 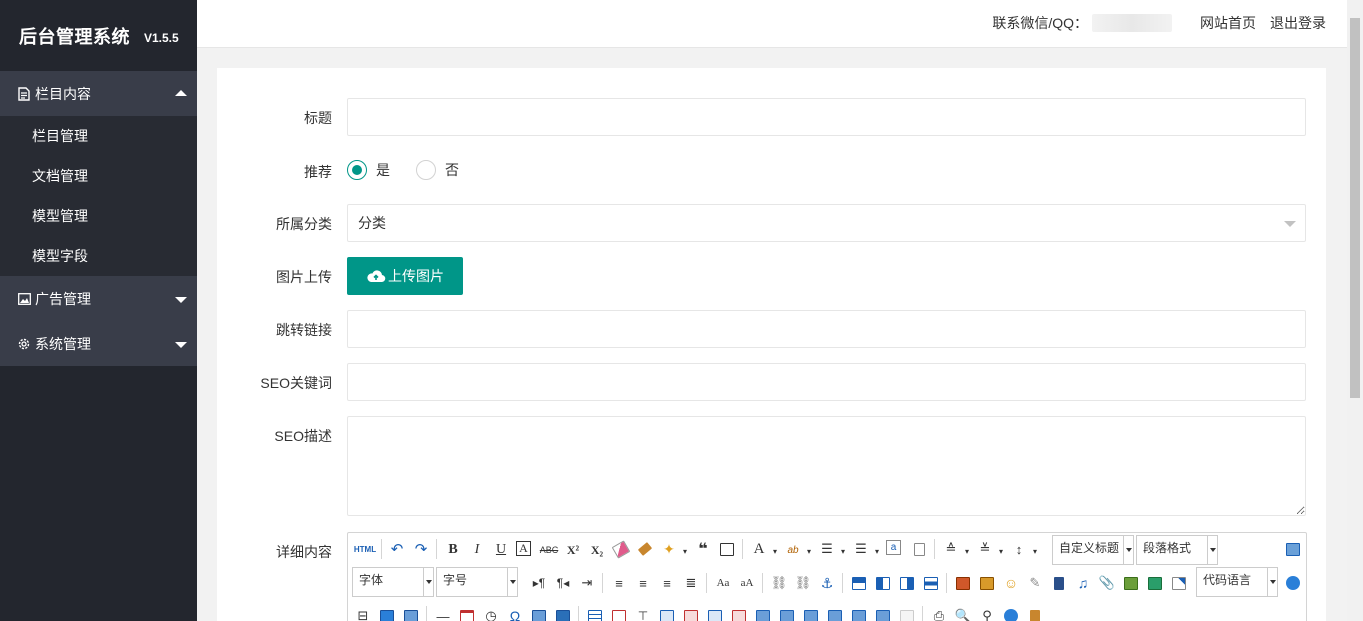 I want to click on search-replace-icon: ⚲, so click(x=987, y=614).